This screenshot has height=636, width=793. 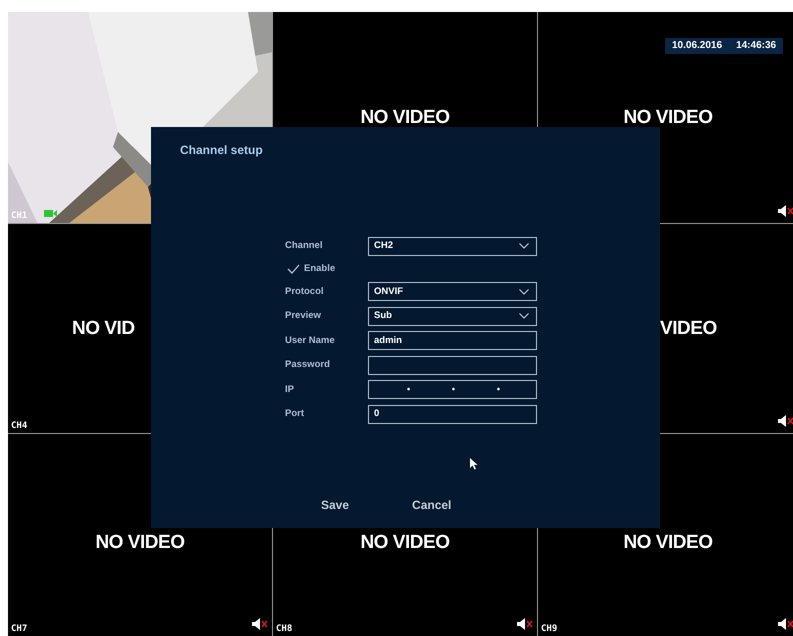 What do you see at coordinates (452, 414) in the screenshot?
I see `input-field: 0` at bounding box center [452, 414].